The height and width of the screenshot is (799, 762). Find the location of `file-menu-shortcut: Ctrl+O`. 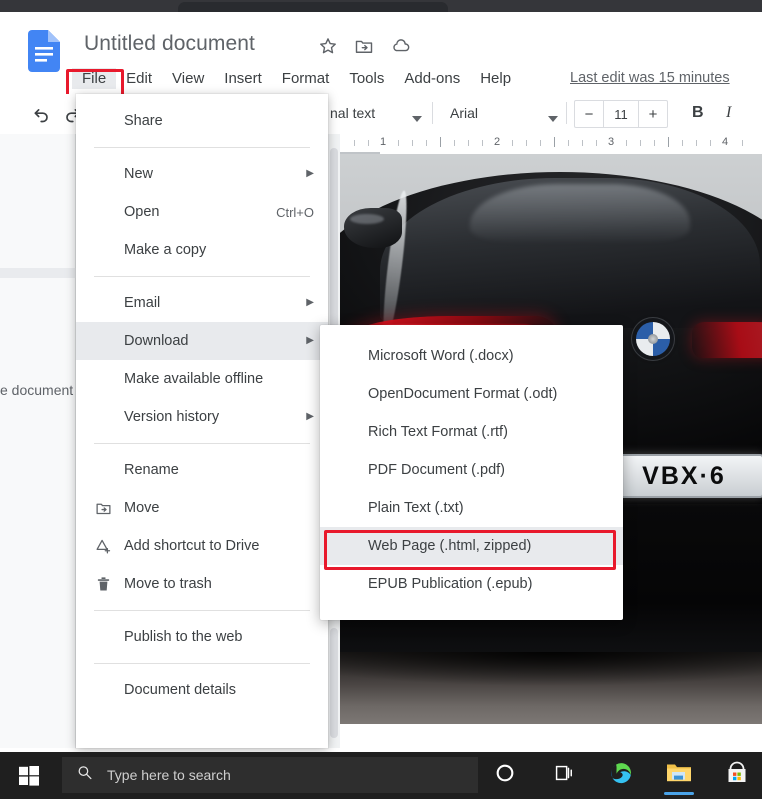

file-menu-shortcut: Ctrl+O is located at coordinates (295, 212).